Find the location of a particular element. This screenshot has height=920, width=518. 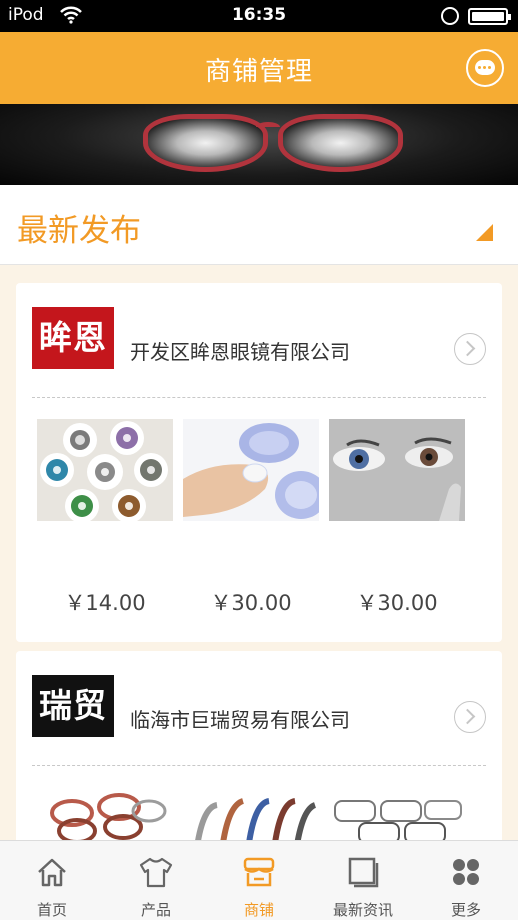

tab-home: 首页 is located at coordinates (52, 880).